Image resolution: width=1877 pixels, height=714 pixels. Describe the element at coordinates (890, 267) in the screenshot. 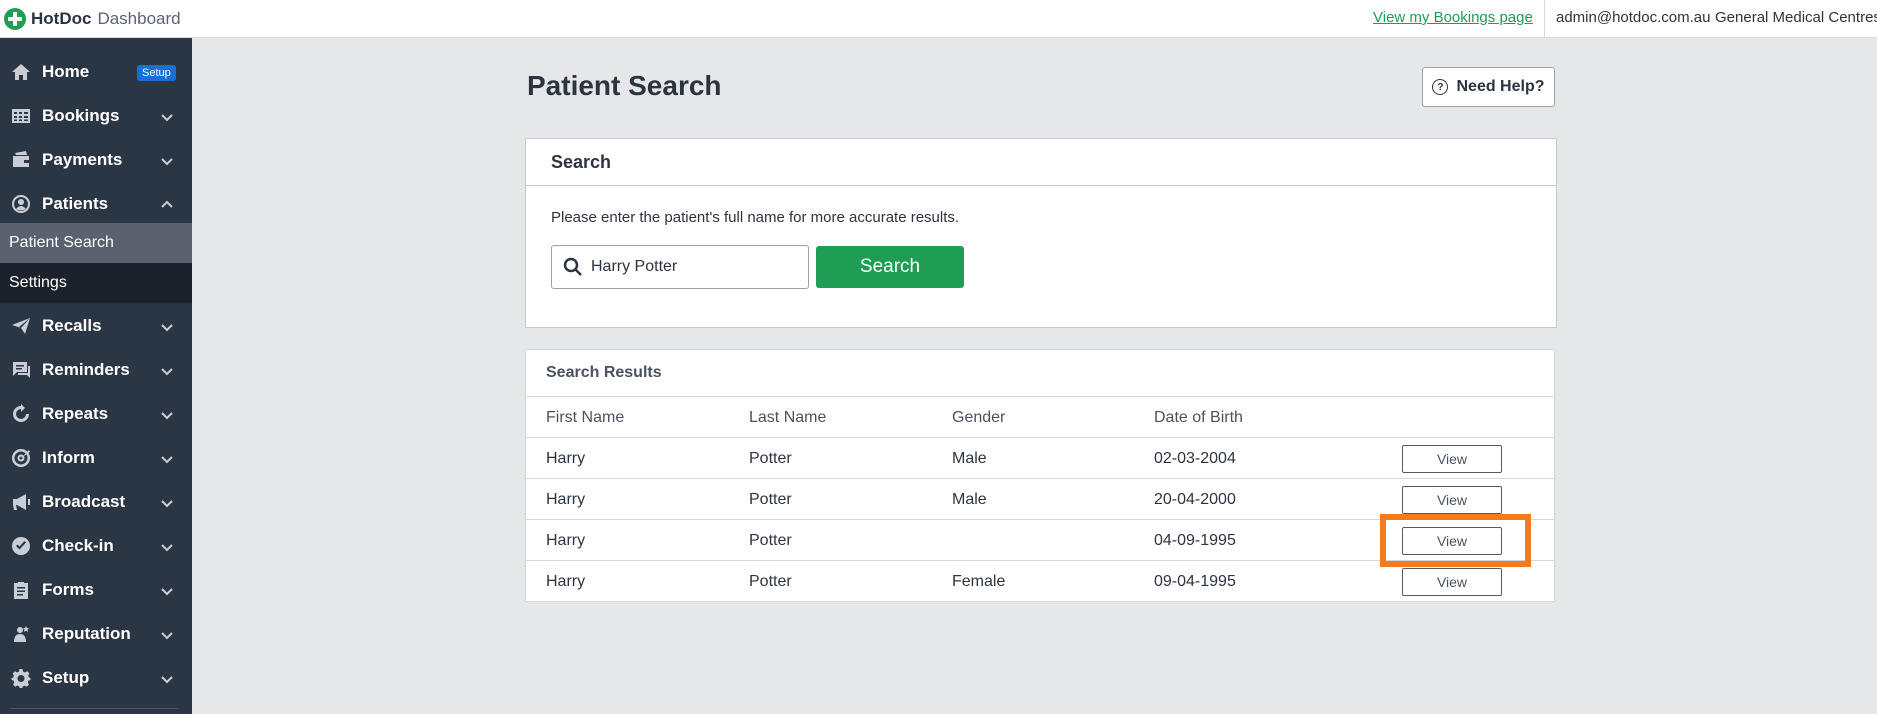

I see `search-button: Search` at that location.